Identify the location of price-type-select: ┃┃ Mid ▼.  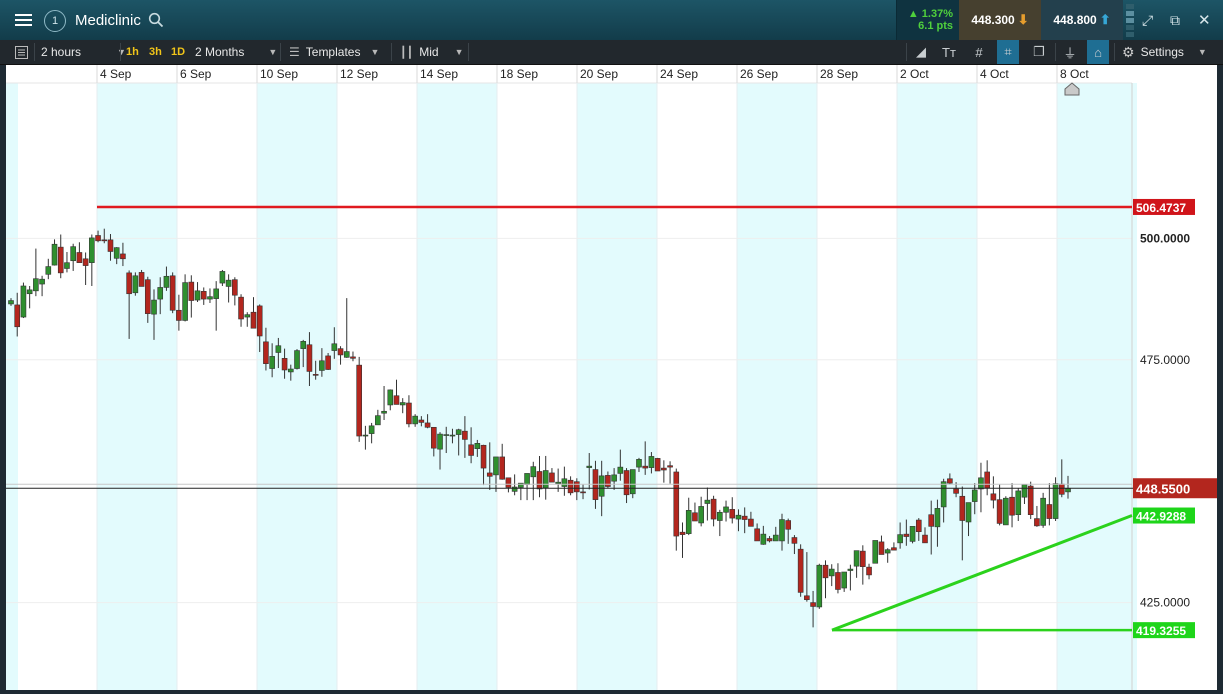
(432, 52).